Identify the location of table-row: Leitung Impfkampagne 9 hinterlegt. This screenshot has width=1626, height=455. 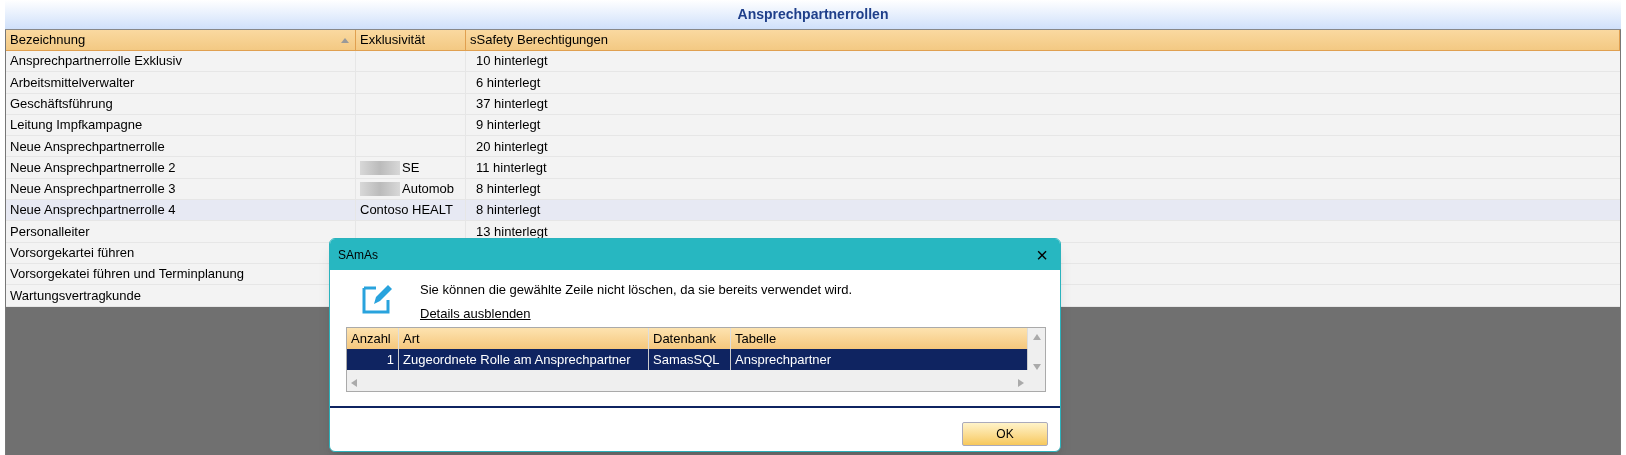
(813, 125).